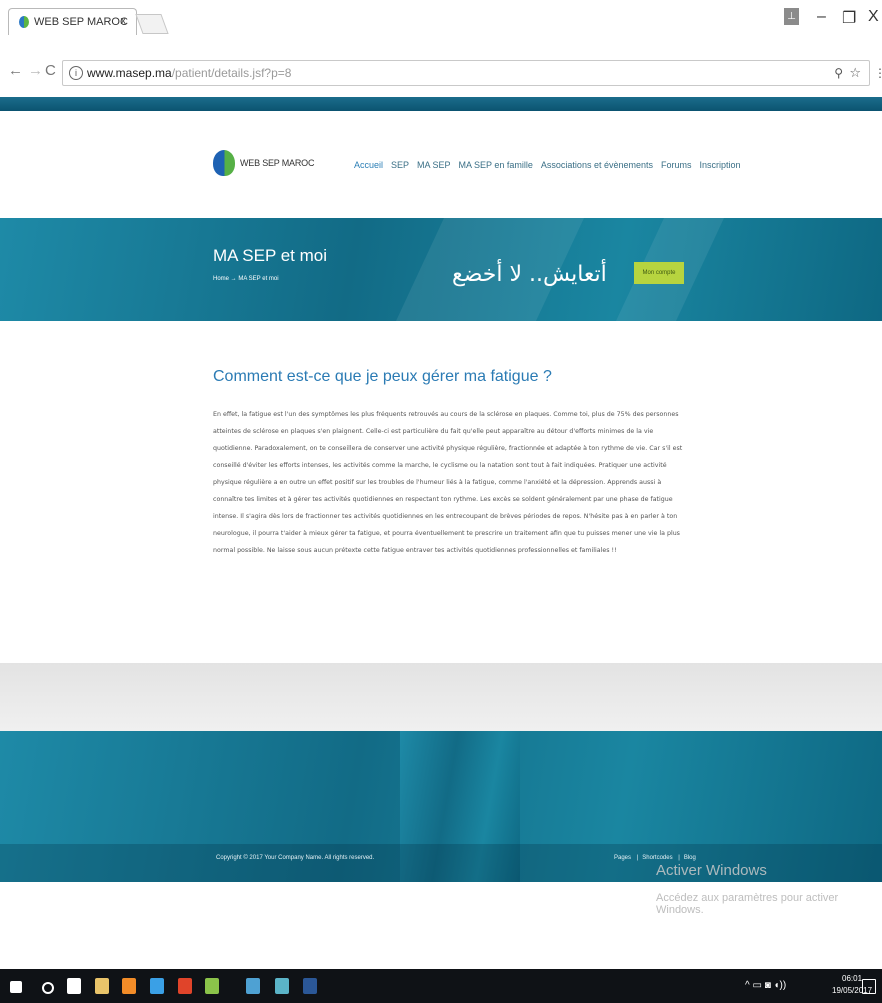 The image size is (882, 1003). What do you see at coordinates (129, 73) in the screenshot?
I see `url-host: www.masep.ma` at bounding box center [129, 73].